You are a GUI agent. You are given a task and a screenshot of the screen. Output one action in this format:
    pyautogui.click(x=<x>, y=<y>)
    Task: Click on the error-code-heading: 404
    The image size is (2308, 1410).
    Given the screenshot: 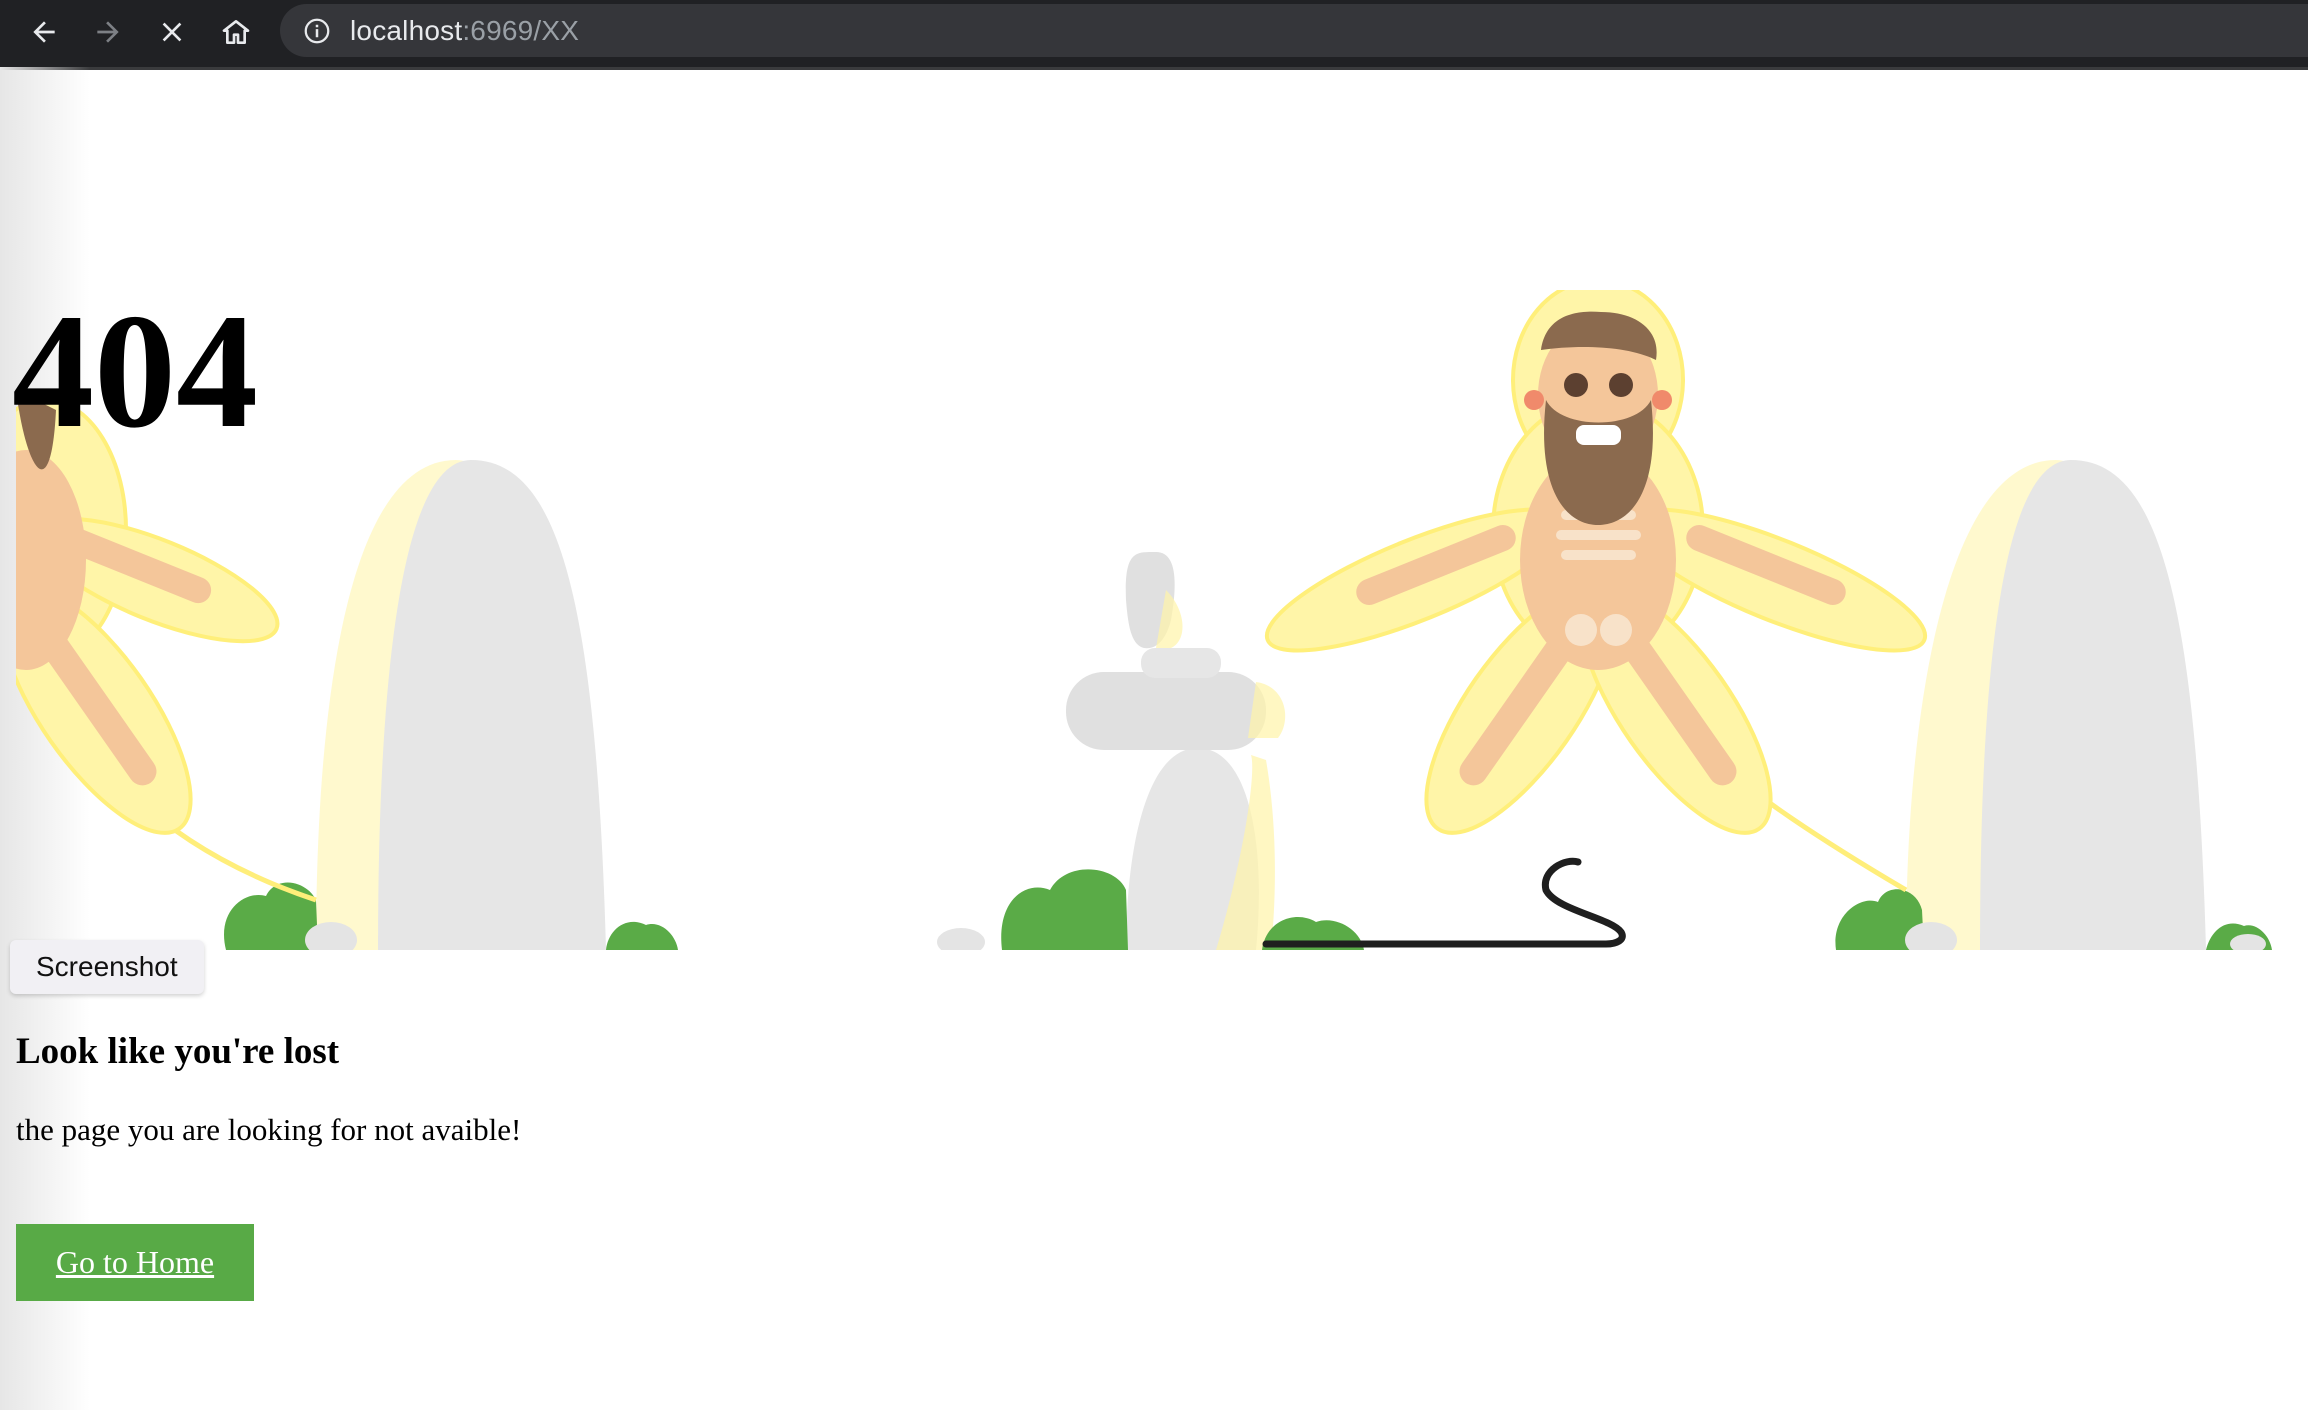 What is the action you would take?
    pyautogui.click(x=135, y=371)
    